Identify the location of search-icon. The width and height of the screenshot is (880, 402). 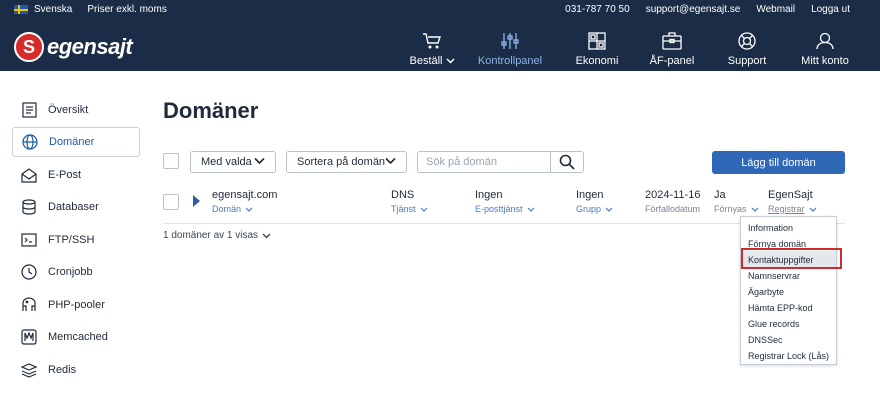
(567, 162).